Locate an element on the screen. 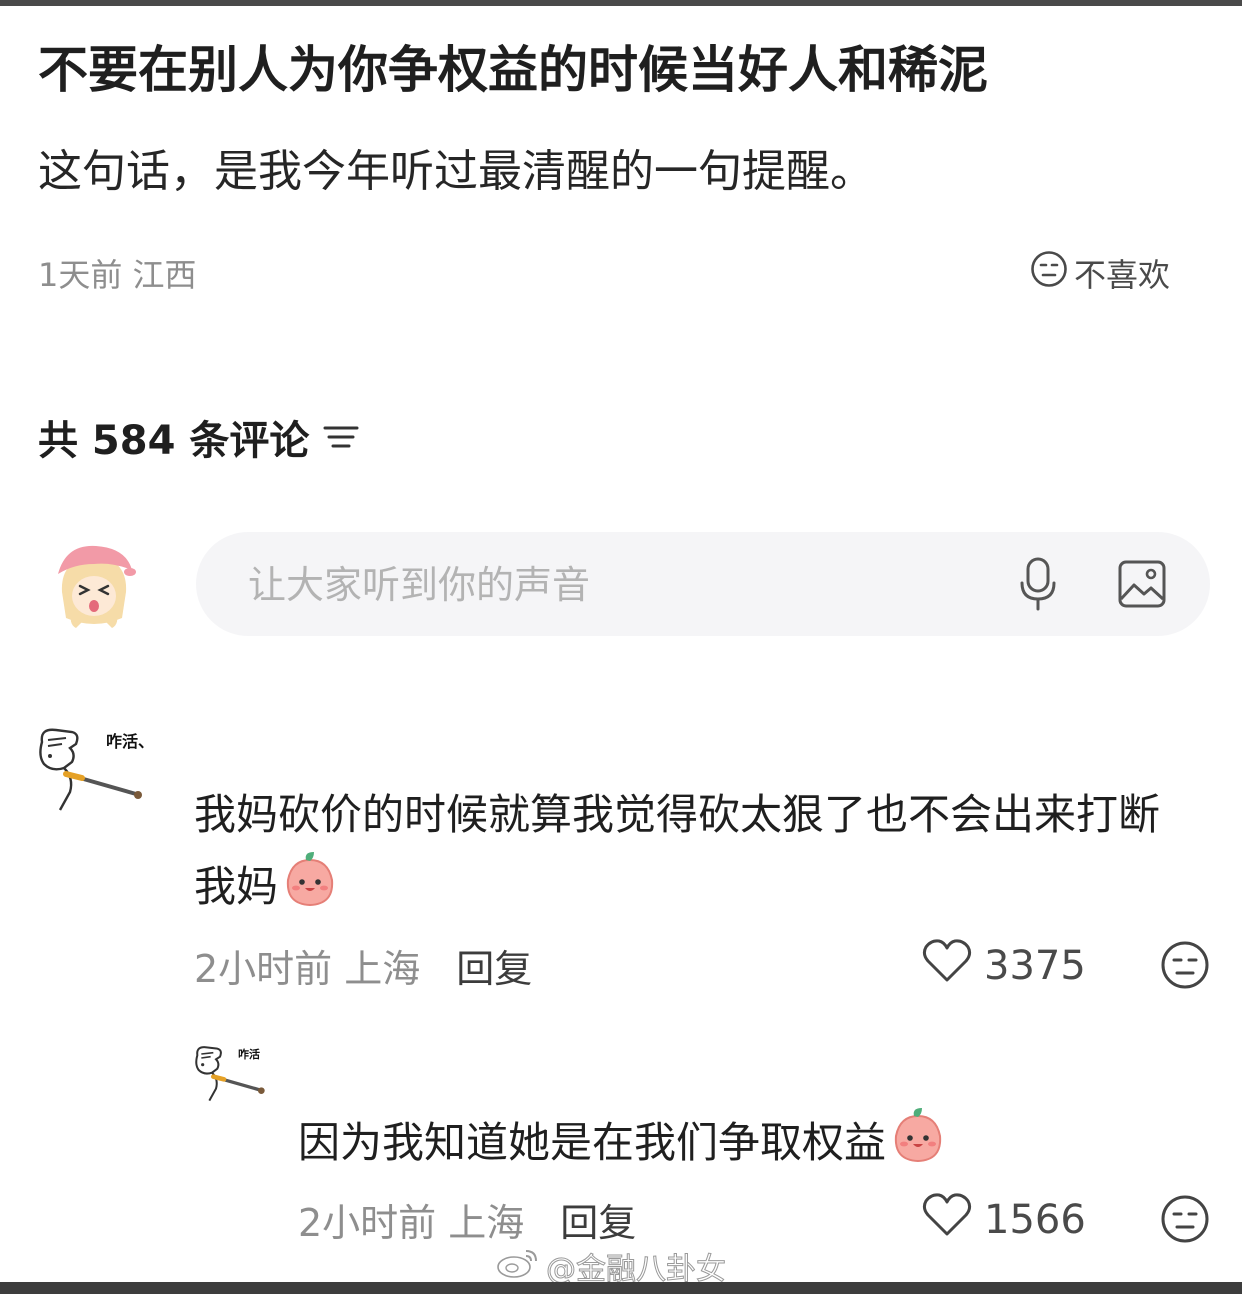  comment-input-bar is located at coordinates (703, 584).